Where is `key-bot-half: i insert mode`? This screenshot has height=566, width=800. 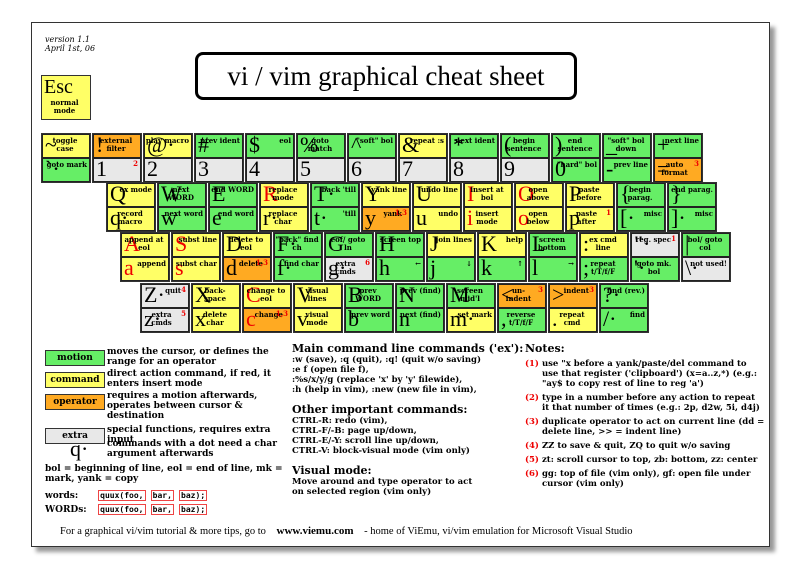 key-bot-half: i insert mode is located at coordinates (488, 219).